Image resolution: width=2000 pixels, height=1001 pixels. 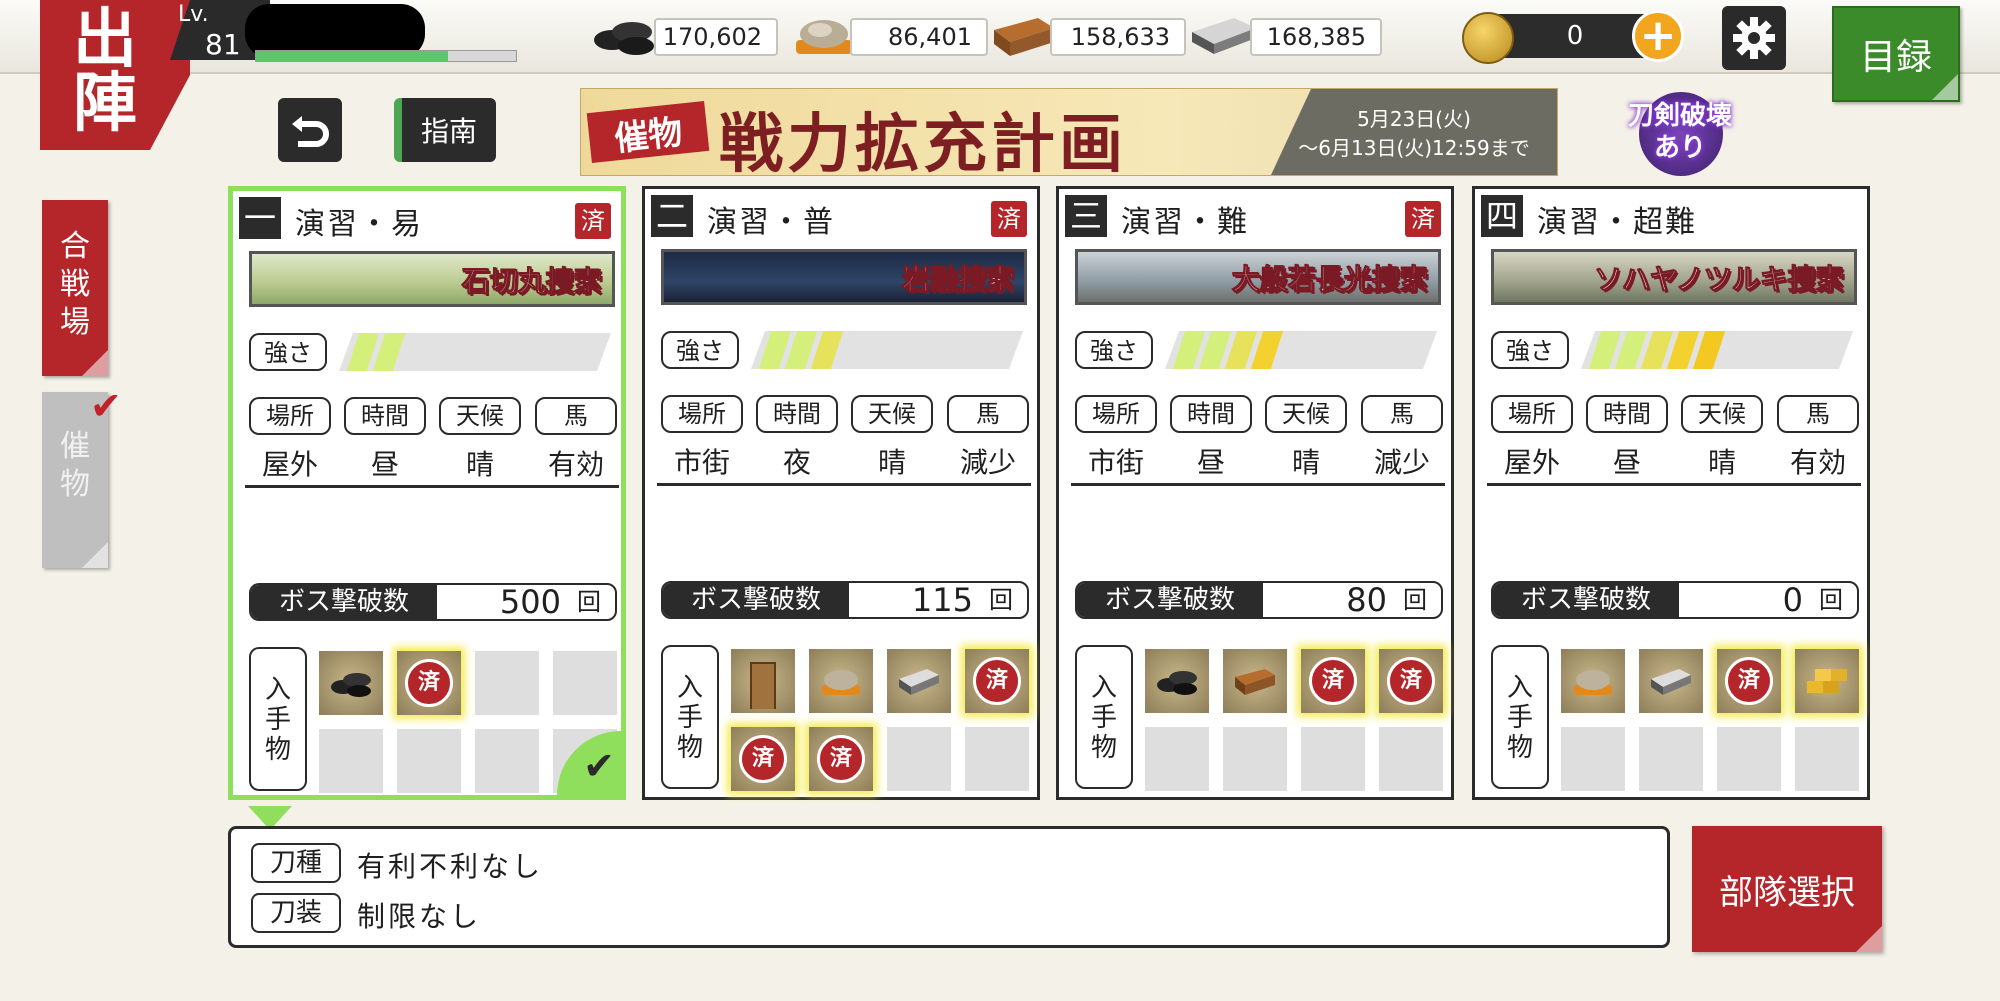 I want to click on condition-value: 屋外, so click(x=289, y=464).